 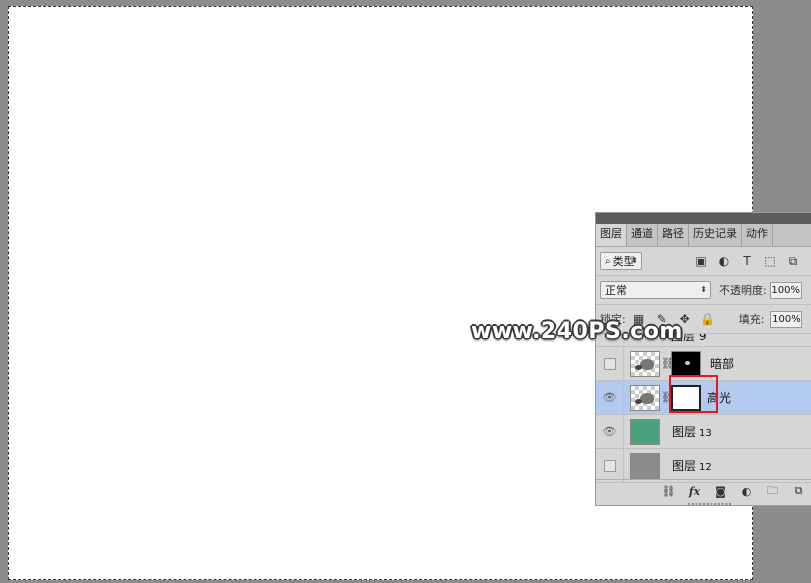 I want to click on opacity-input: 100%, so click(x=785, y=290).